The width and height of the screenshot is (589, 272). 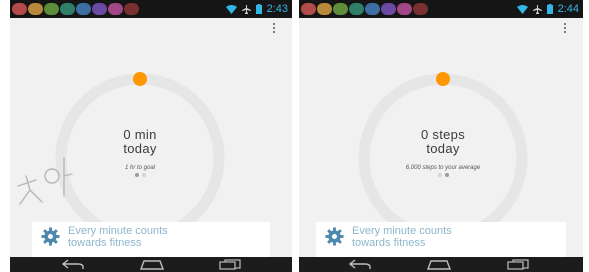 What do you see at coordinates (140, 134) in the screenshot?
I see `goal-value: 0 min` at bounding box center [140, 134].